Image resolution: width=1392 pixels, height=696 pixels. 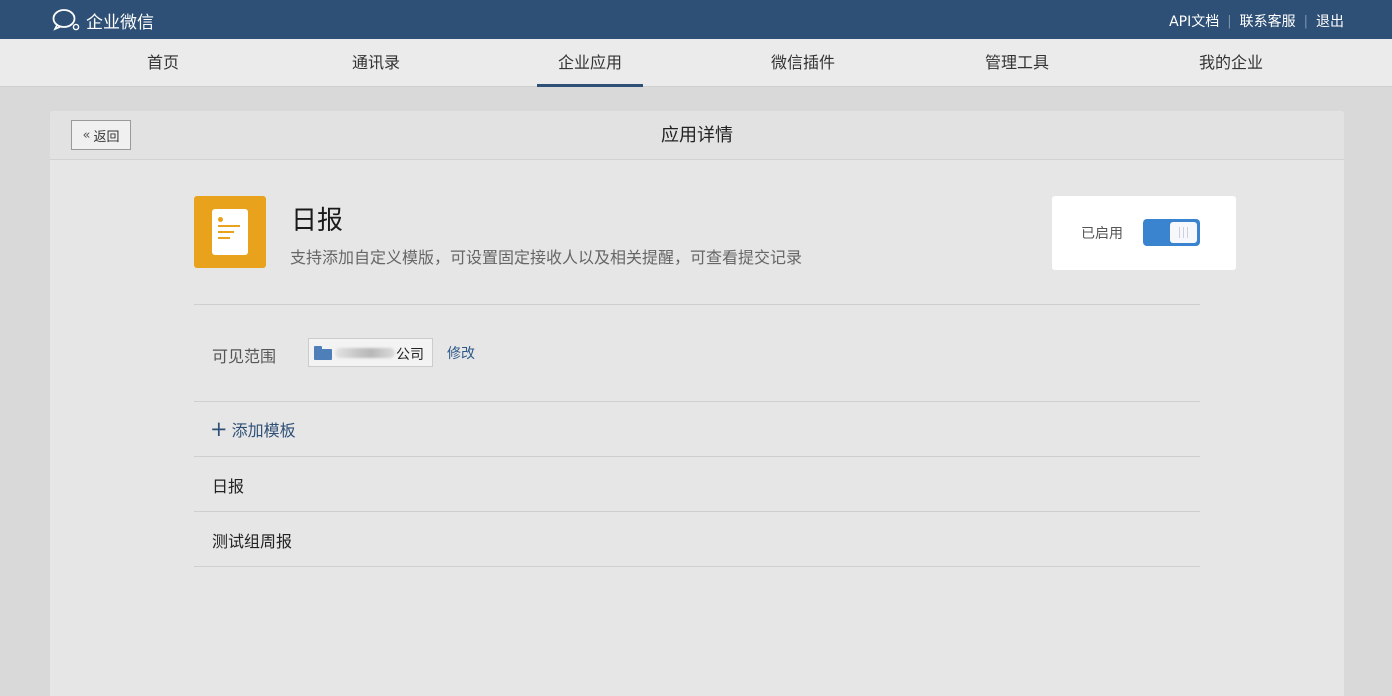 I want to click on nav-item-management-tools: 管理工具, so click(x=1017, y=63).